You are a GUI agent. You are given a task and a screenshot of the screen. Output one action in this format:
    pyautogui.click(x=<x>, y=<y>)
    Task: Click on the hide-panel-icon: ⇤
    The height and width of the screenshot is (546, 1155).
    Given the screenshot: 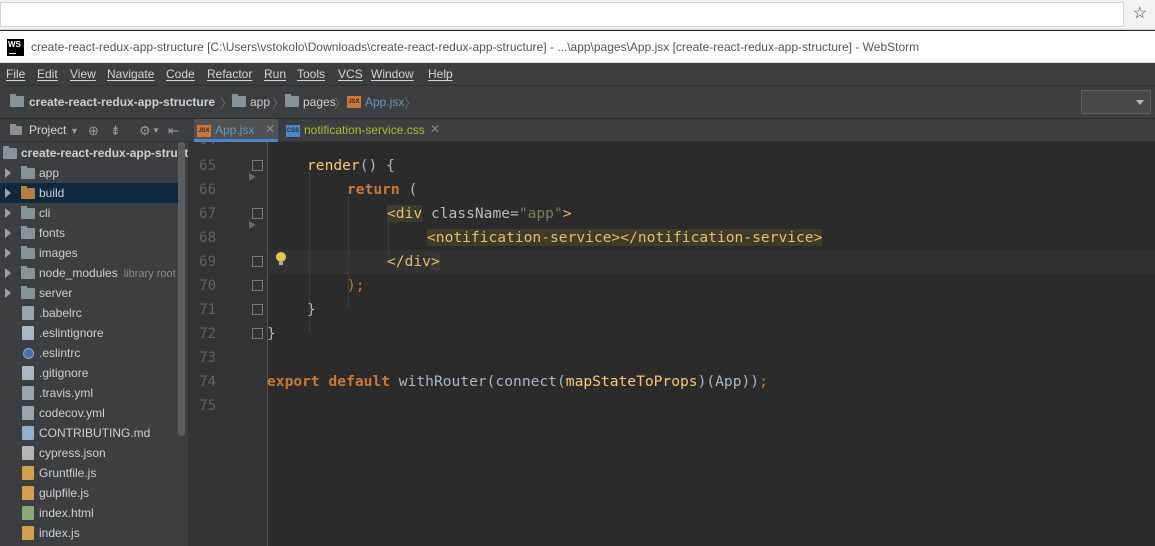 What is the action you would take?
    pyautogui.click(x=173, y=131)
    